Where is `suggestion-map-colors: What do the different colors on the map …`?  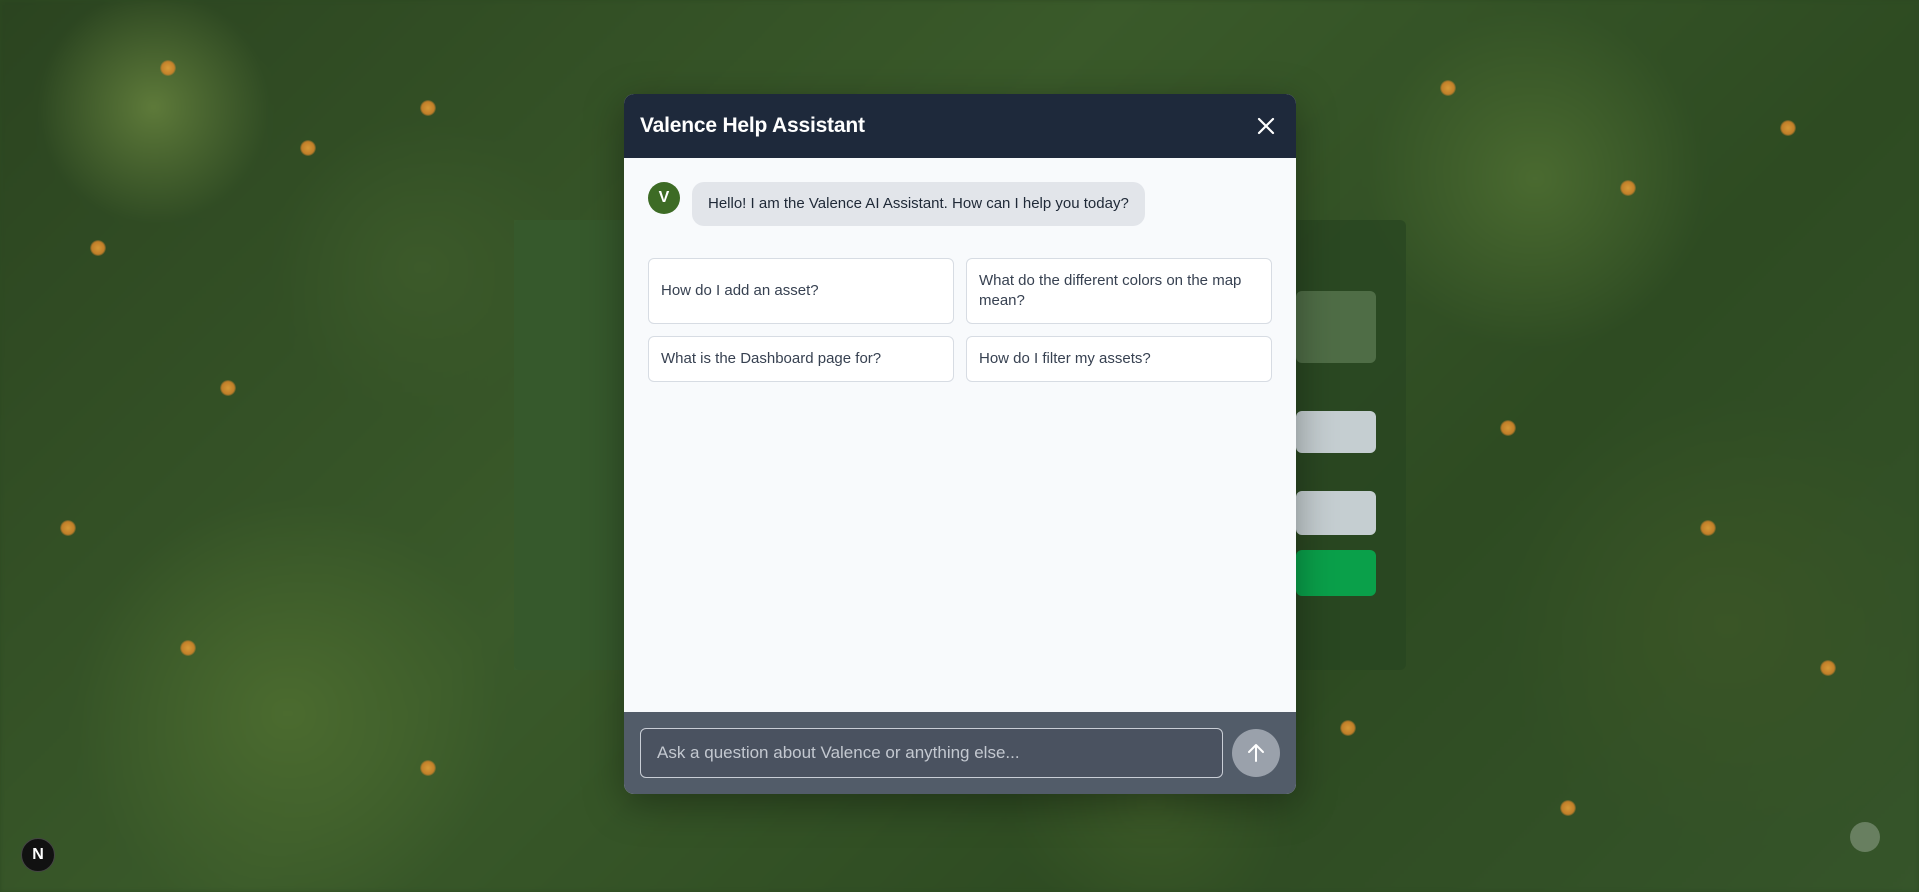
suggestion-map-colors: What do the different colors on the map … is located at coordinates (1119, 291).